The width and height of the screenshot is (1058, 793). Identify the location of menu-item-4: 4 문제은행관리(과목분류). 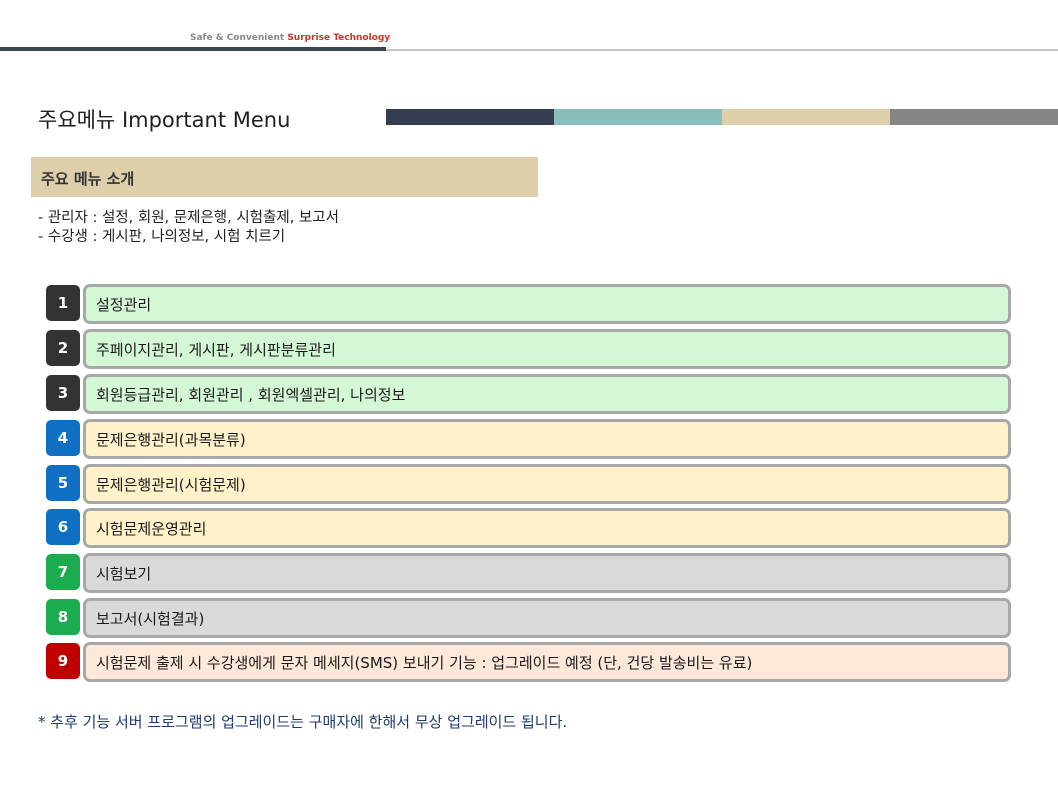
(528, 439).